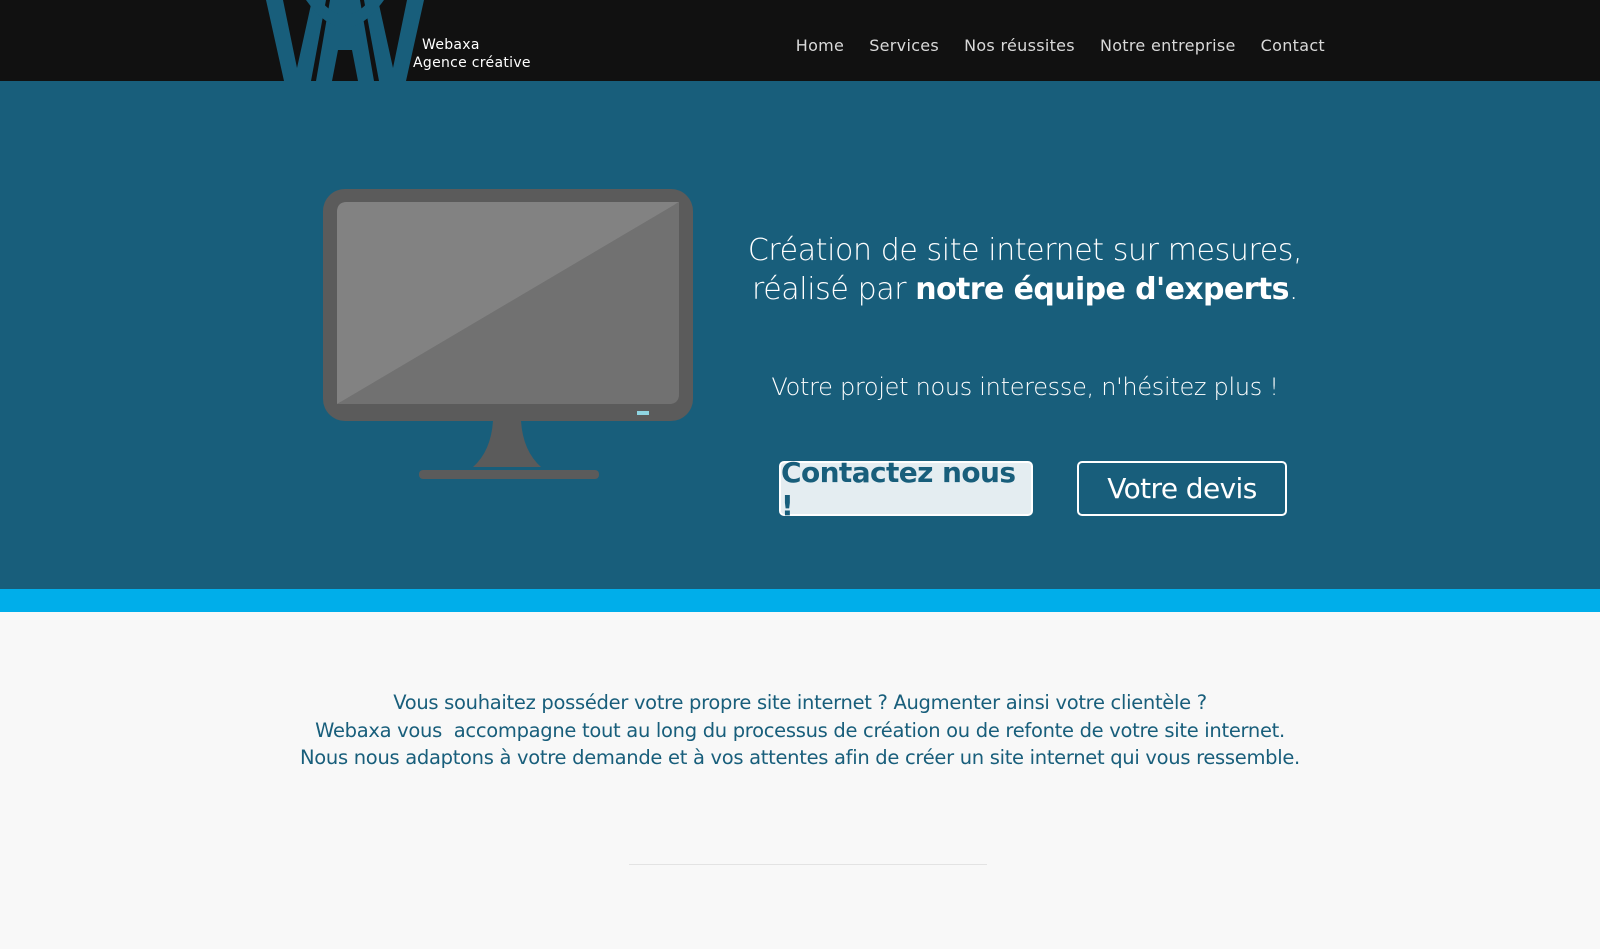  Describe the element at coordinates (906, 489) in the screenshot. I see `contact-button: Contactez nous !` at that location.